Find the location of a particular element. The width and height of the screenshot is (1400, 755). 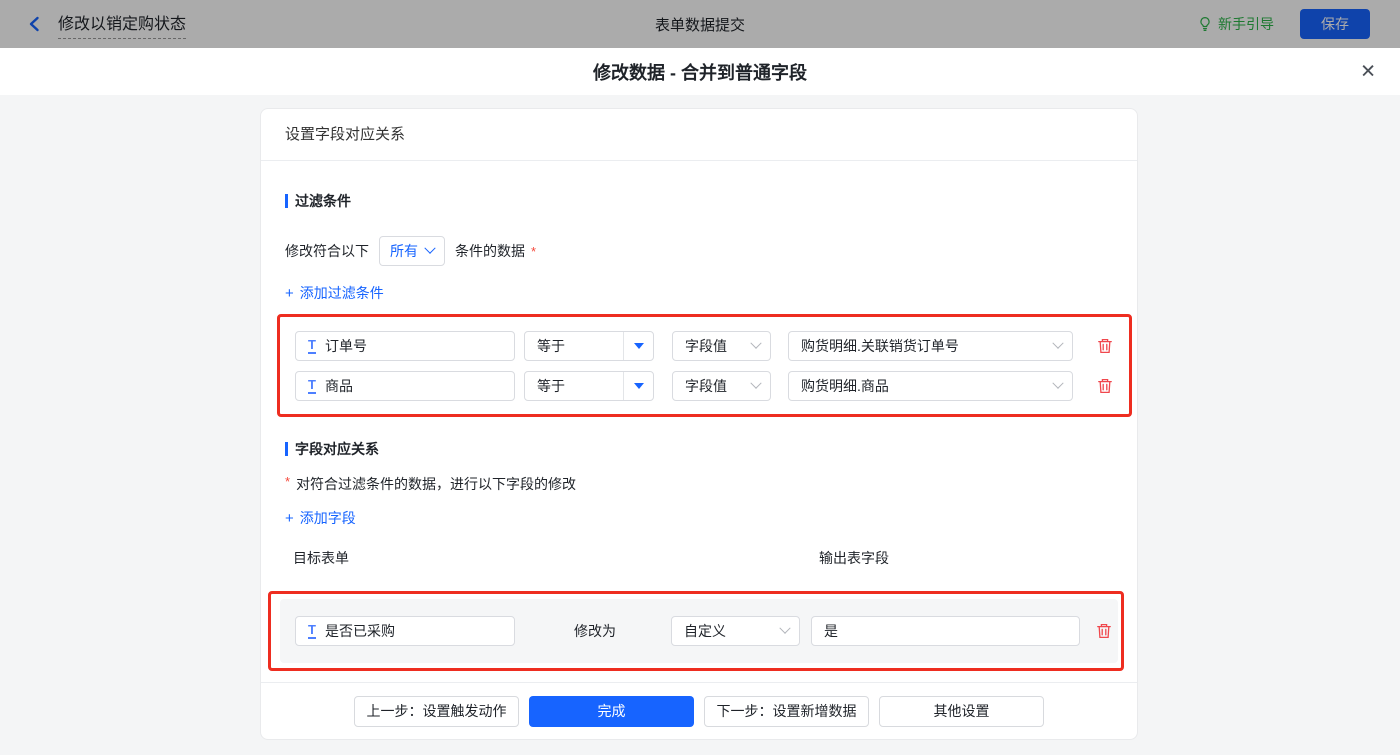

match-suffix-text: 条件的数据 is located at coordinates (490, 251).